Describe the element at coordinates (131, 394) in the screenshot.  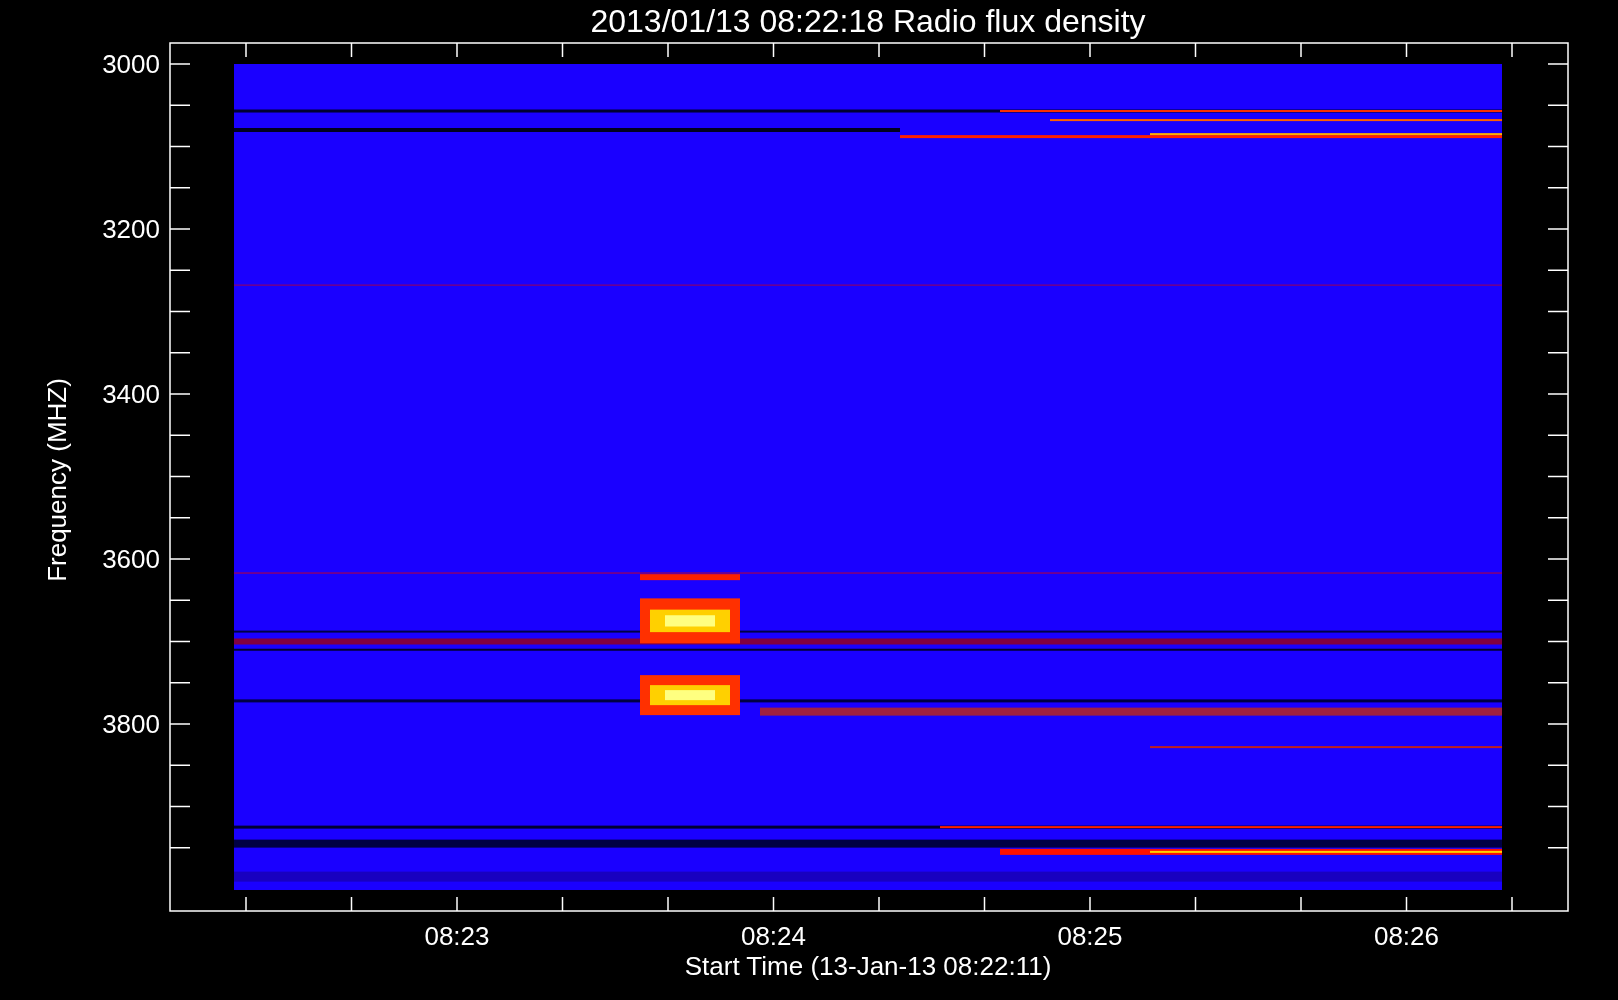
I see `y-tick-label: 3400` at that location.